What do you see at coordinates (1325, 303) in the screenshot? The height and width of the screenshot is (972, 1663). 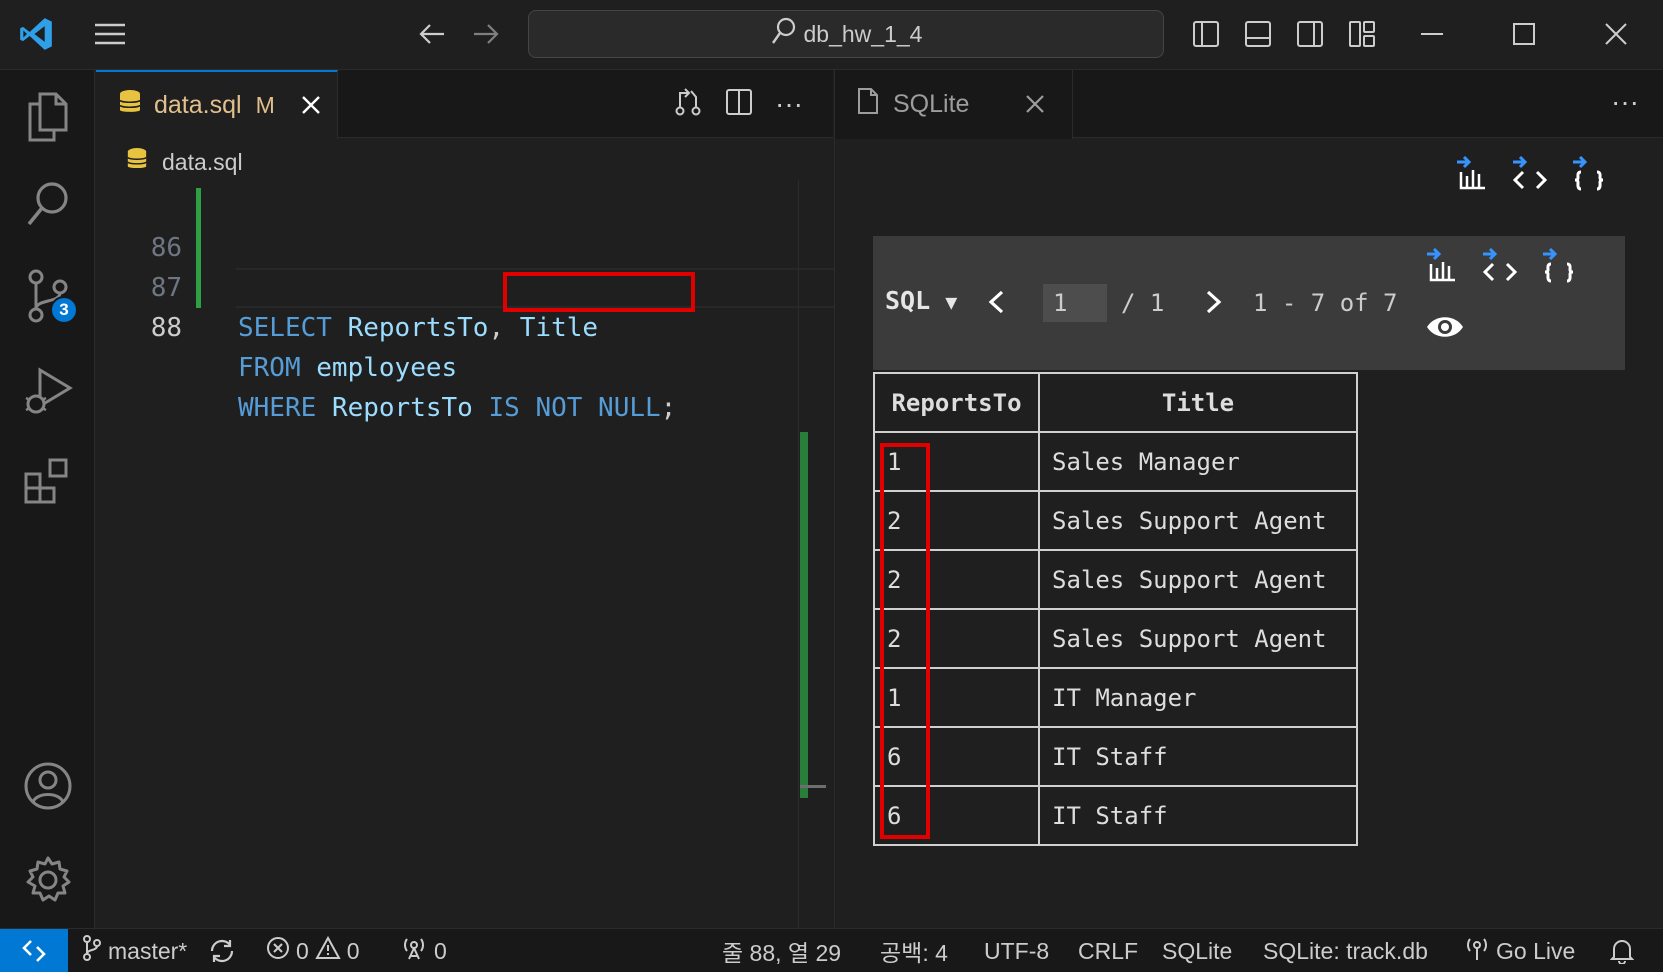 I see `row-range: 1 - 7 of 7` at bounding box center [1325, 303].